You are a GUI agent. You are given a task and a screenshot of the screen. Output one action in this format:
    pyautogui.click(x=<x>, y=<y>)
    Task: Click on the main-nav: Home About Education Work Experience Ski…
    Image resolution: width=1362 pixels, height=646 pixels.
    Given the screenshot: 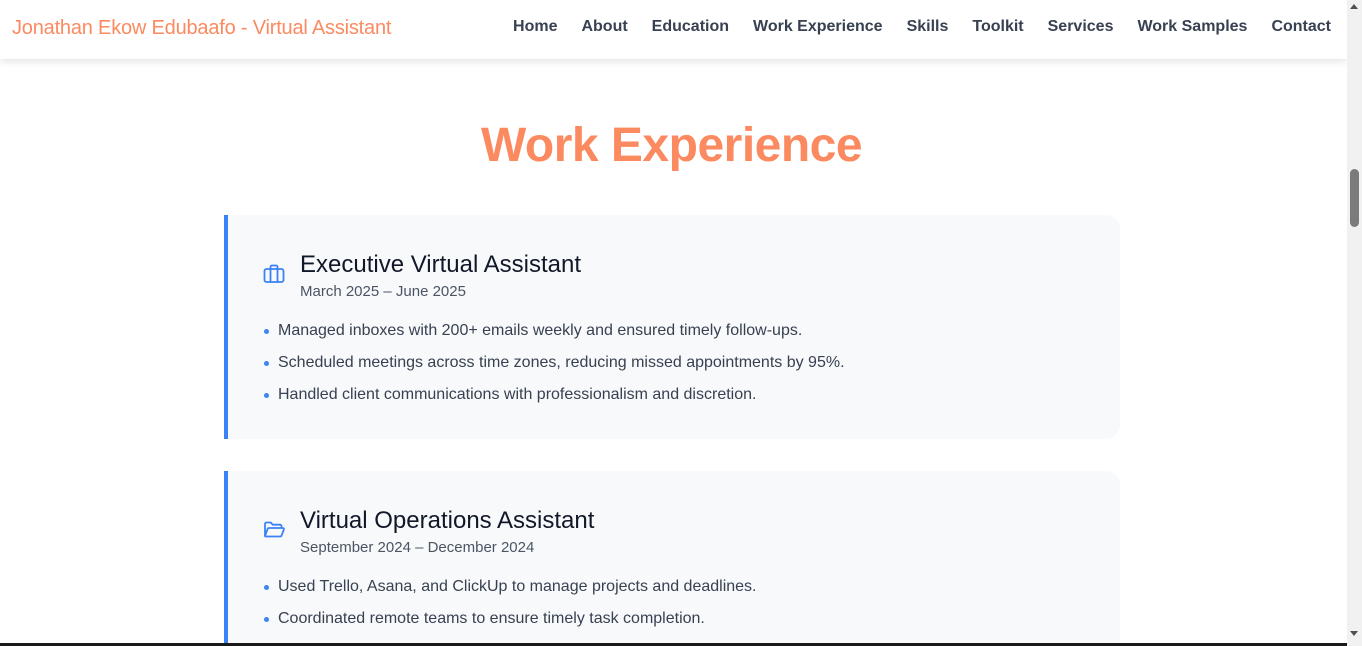 What is the action you would take?
    pyautogui.click(x=922, y=27)
    